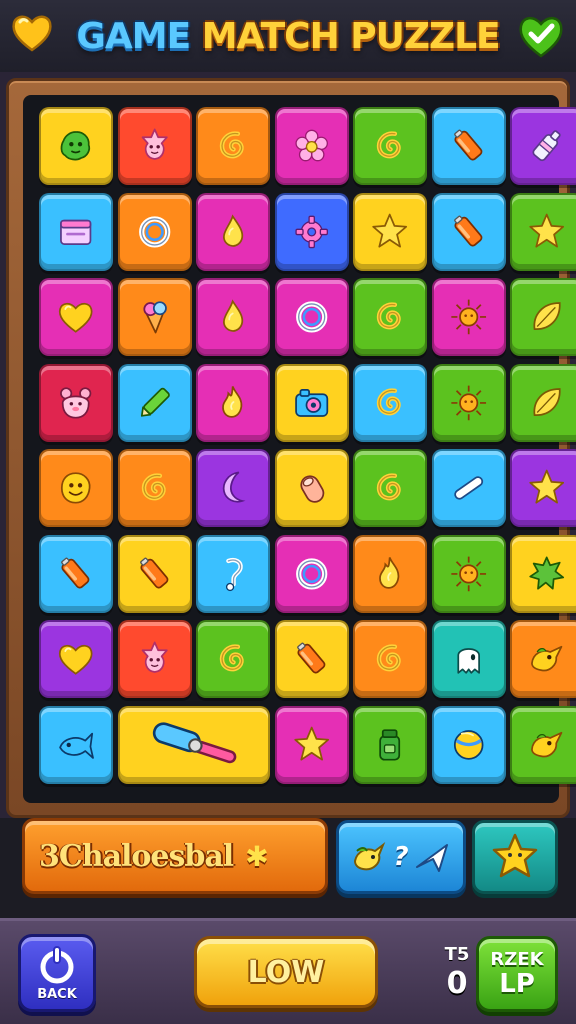 This screenshot has height=1024, width=576. What do you see at coordinates (541, 35) in the screenshot?
I see `check-icon` at bounding box center [541, 35].